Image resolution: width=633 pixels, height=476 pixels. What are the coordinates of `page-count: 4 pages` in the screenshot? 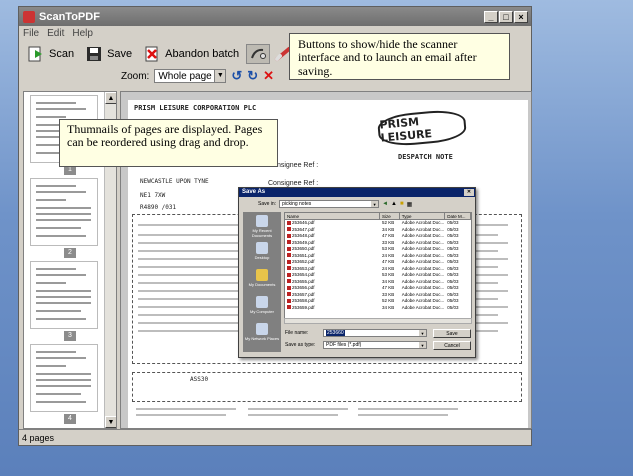 It's located at (38, 437).